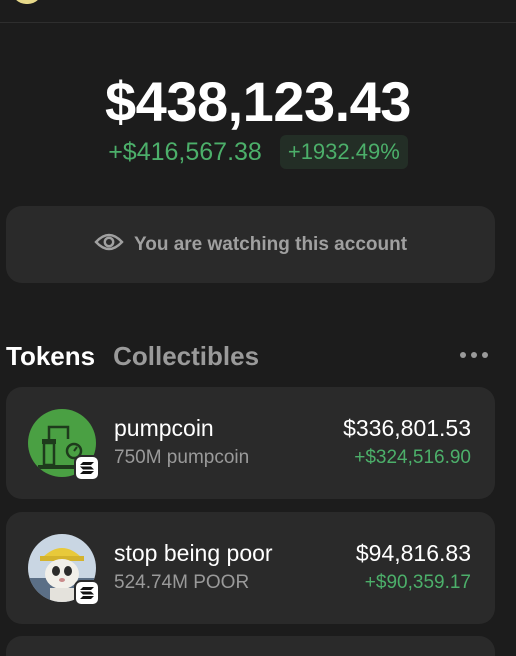  What do you see at coordinates (185, 152) in the screenshot?
I see `portfolio-change-amount: +$416,567.38` at bounding box center [185, 152].